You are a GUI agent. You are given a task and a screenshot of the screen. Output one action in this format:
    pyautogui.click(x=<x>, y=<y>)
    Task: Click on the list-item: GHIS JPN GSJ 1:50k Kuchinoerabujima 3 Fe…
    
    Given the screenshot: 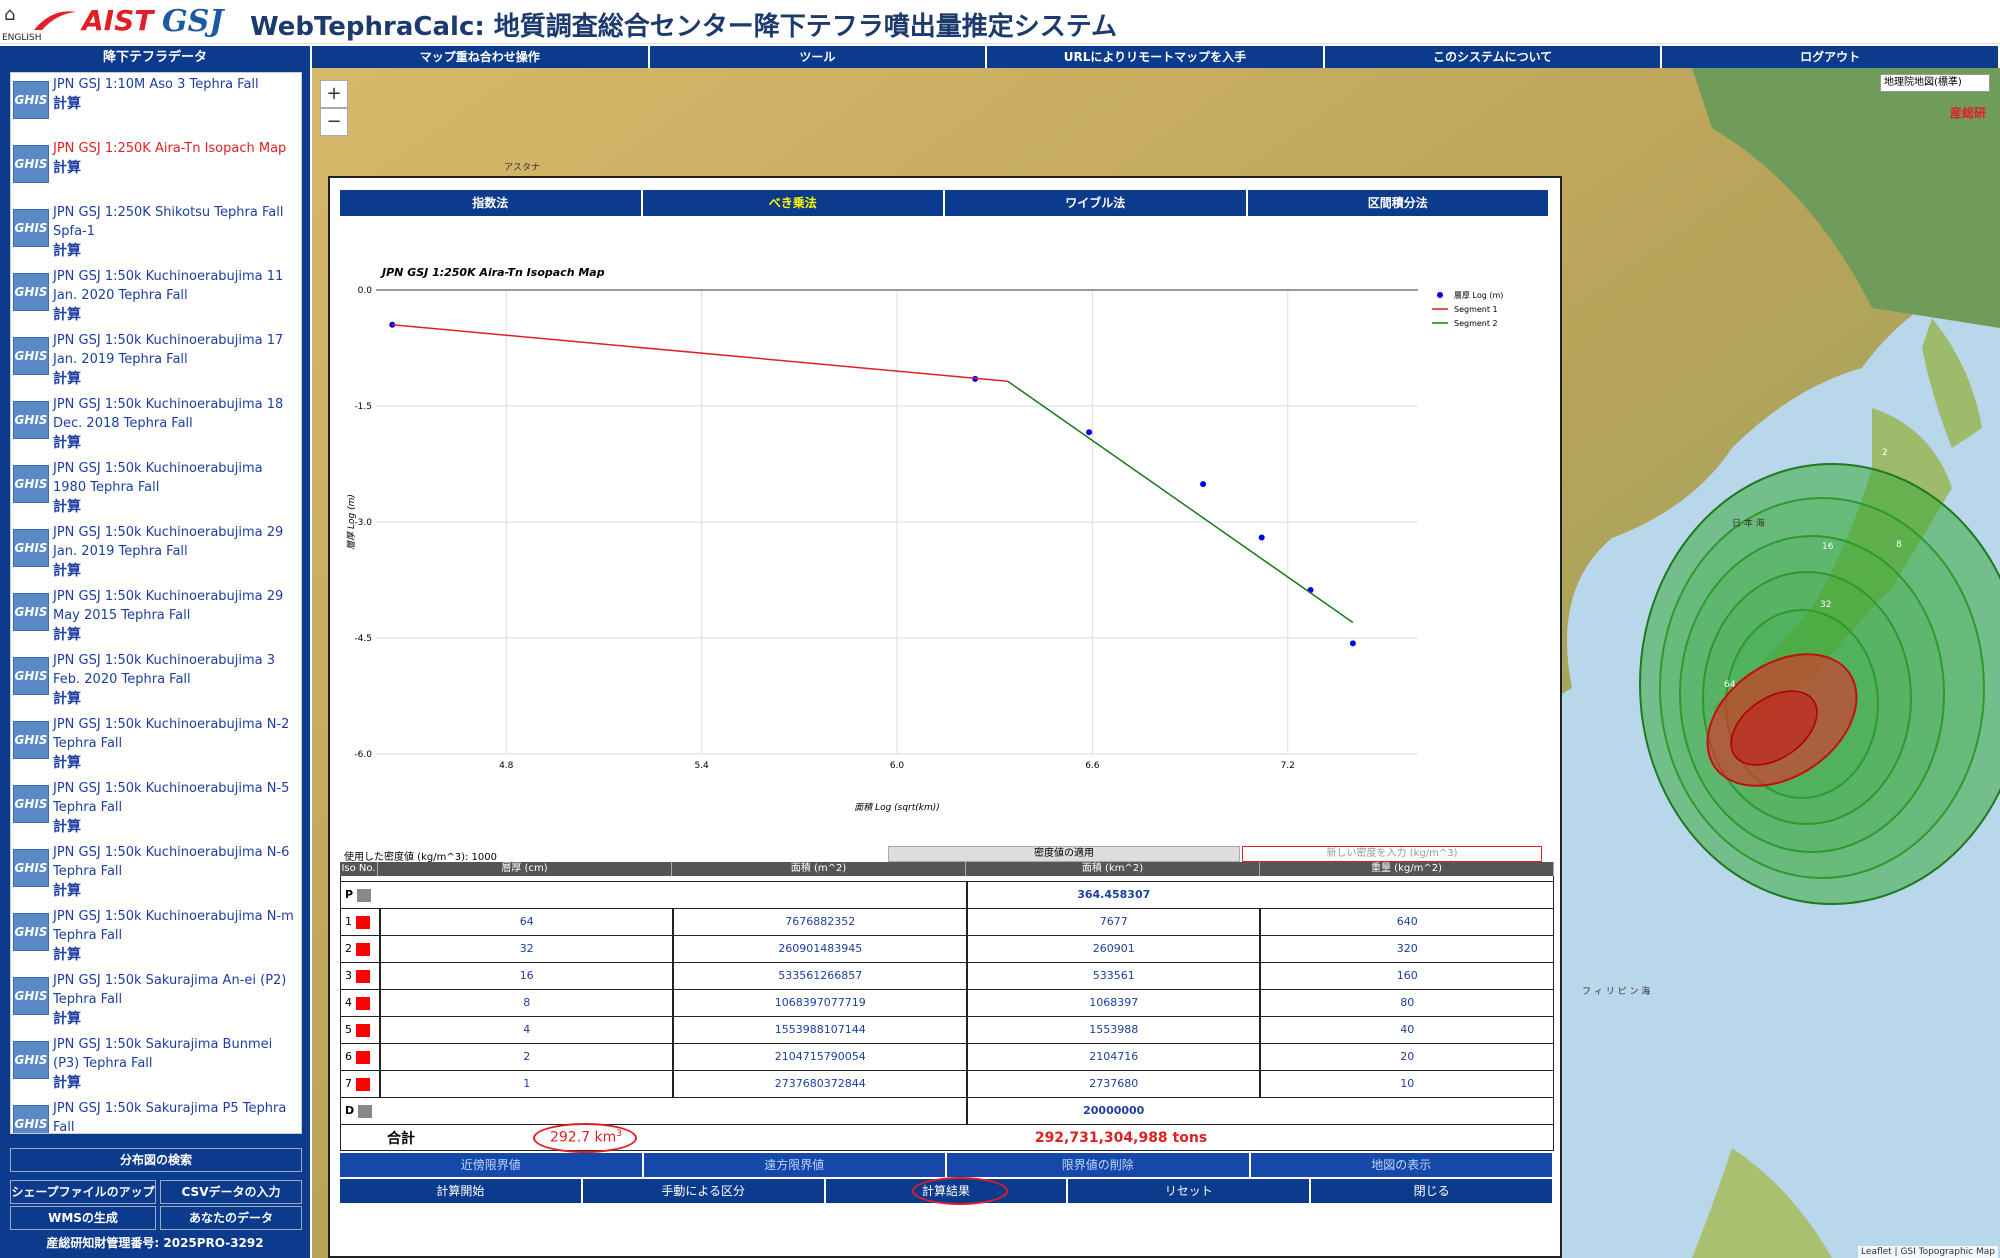 What is the action you would take?
    pyautogui.click(x=156, y=681)
    